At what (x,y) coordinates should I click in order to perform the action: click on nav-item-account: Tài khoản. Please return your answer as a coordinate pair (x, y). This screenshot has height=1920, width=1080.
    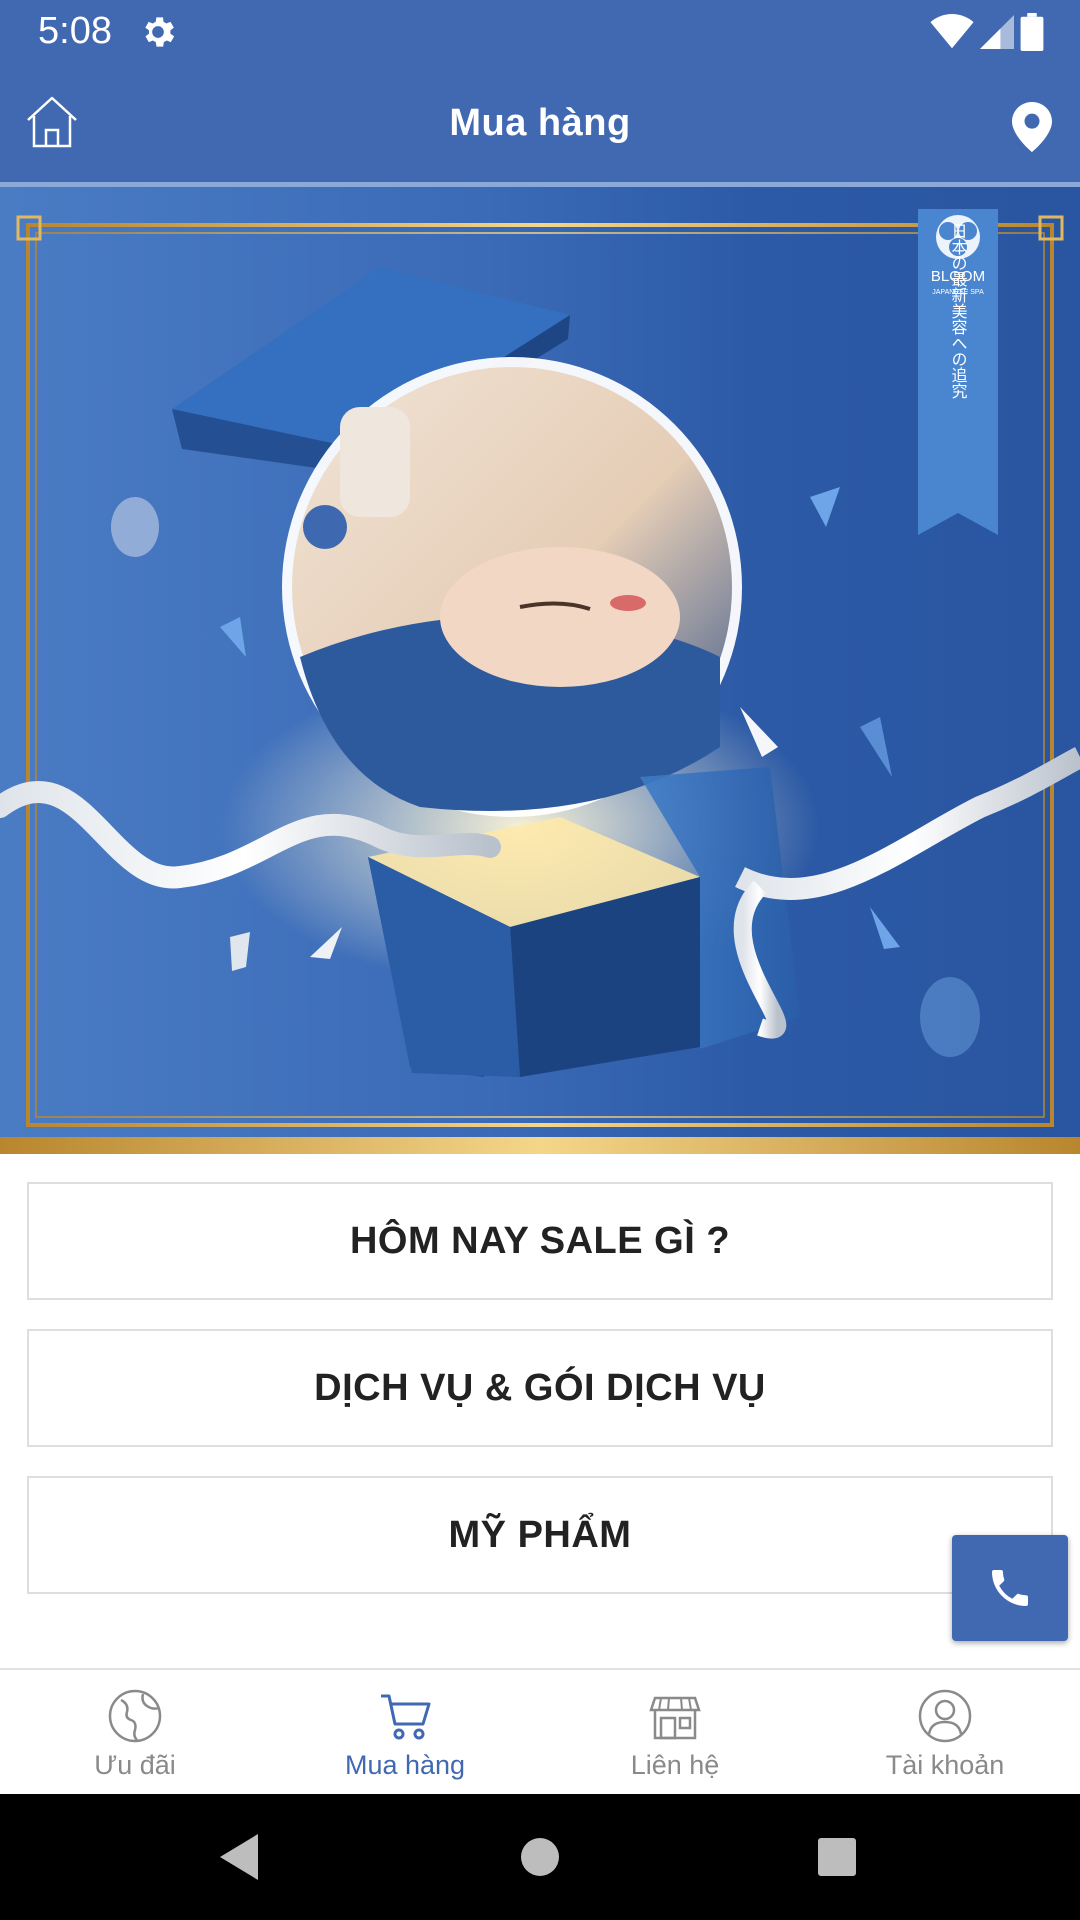
    Looking at the image, I should click on (945, 1733).